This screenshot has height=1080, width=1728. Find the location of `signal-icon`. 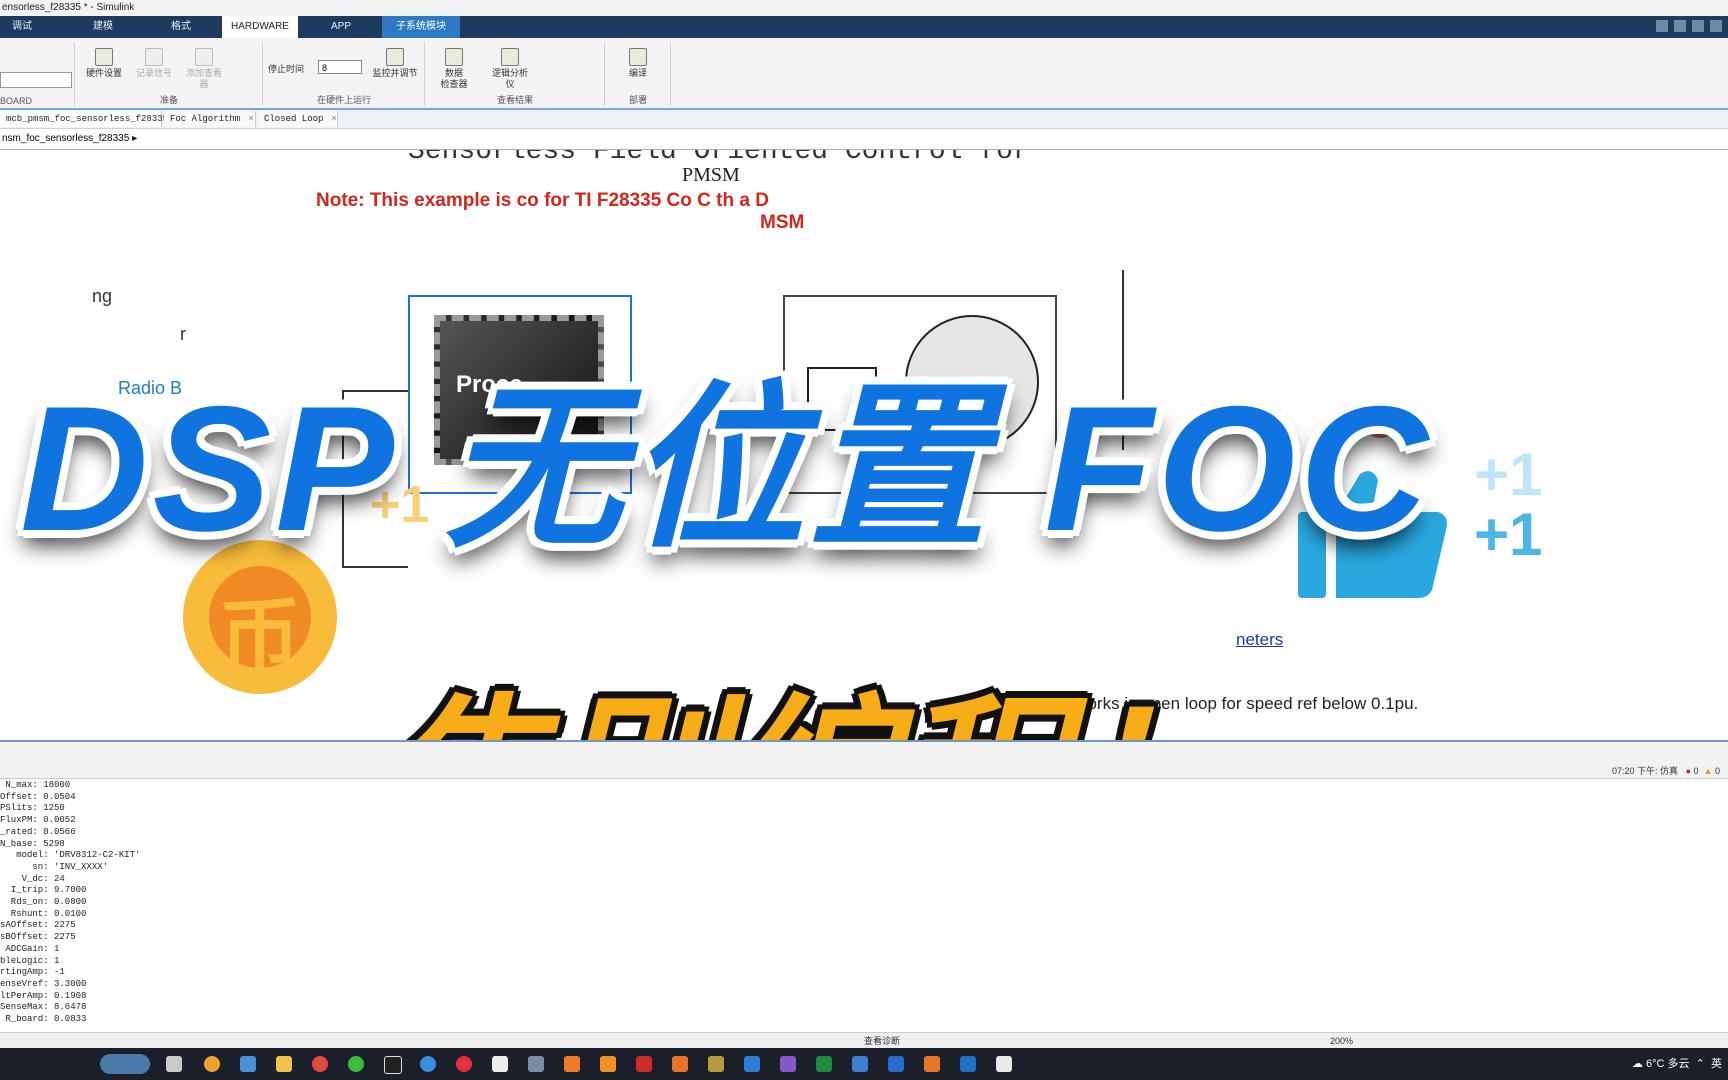

signal-icon is located at coordinates (154, 57).